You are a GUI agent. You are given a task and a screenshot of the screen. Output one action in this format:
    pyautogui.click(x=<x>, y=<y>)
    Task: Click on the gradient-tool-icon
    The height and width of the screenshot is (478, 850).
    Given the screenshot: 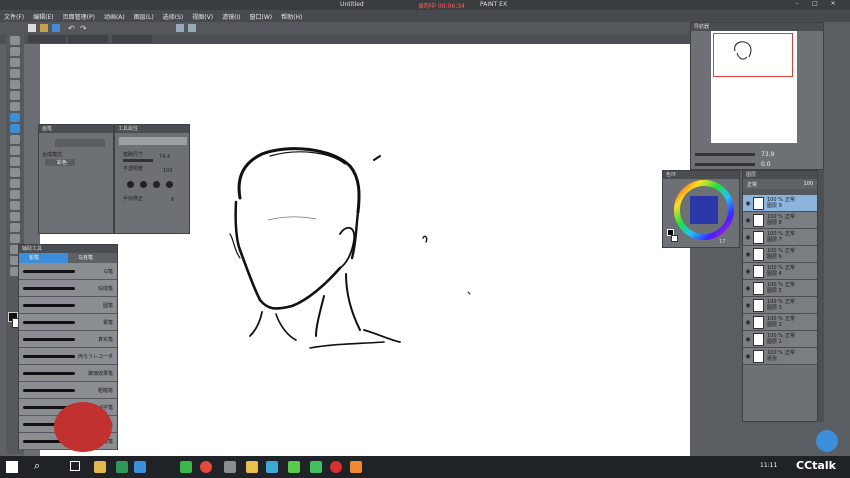 What is the action you would take?
    pyautogui.click(x=15, y=194)
    